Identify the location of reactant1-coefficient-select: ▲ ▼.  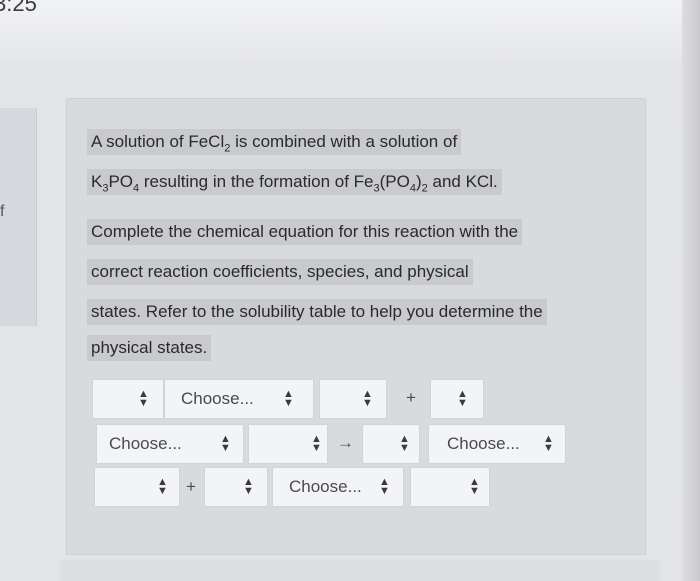
(128, 399).